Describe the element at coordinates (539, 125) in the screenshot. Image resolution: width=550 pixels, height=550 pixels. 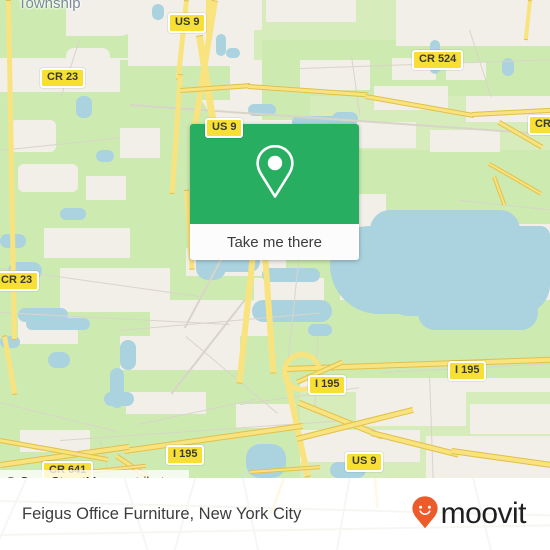
I see `route-shield-cr: CR` at that location.